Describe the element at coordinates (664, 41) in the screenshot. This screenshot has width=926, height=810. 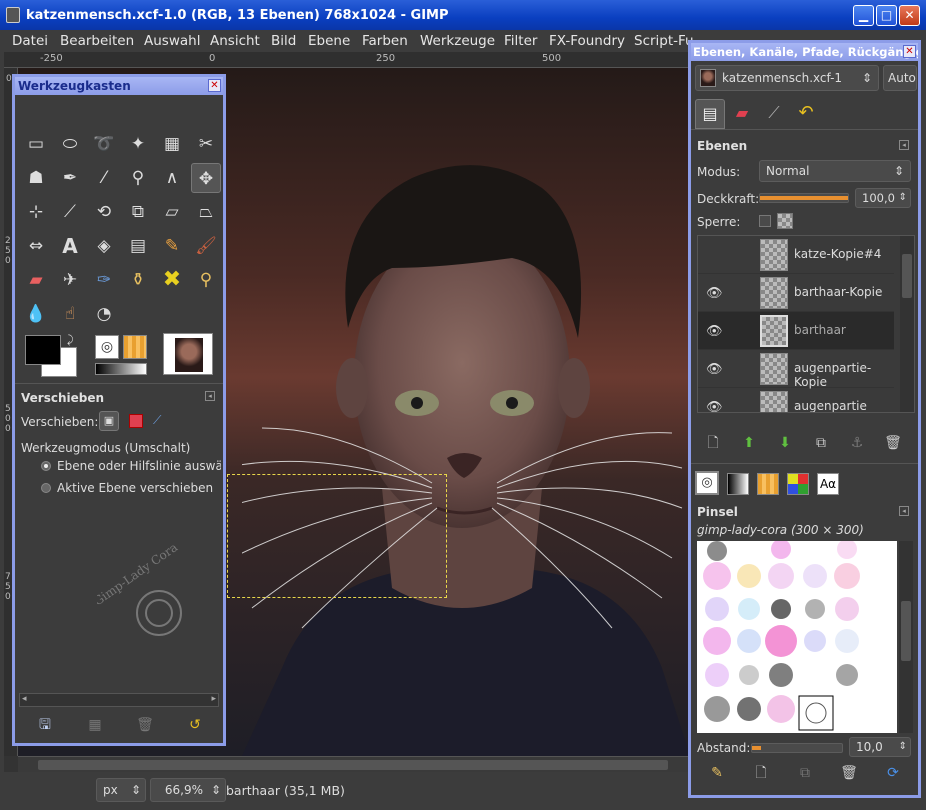
I see `menu-script-fu: Script-Fu` at that location.